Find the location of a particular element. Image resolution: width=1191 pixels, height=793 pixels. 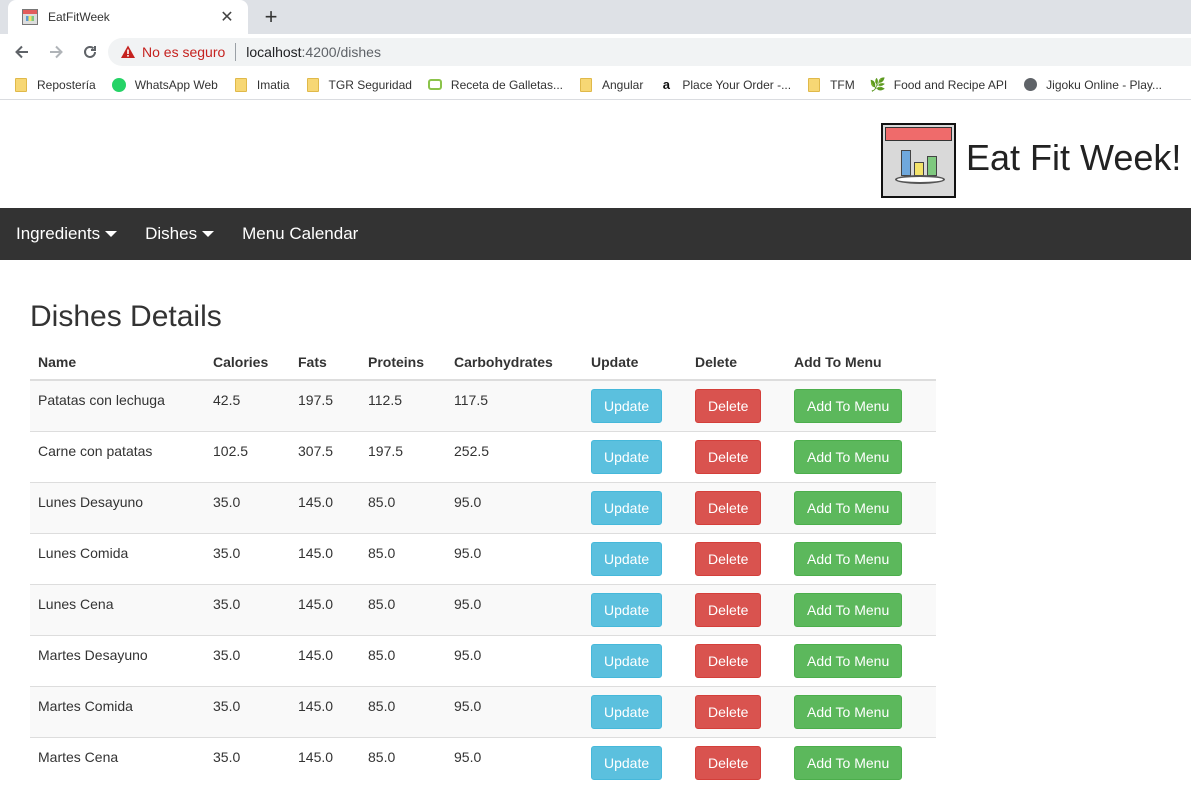

carbs-cell: 252.5 is located at coordinates (514, 456).